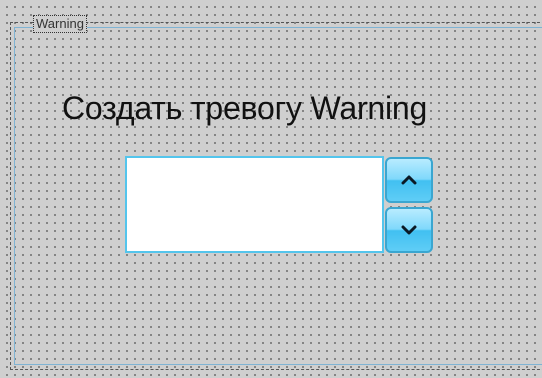  I want to click on group-legend: Warning, so click(60, 24).